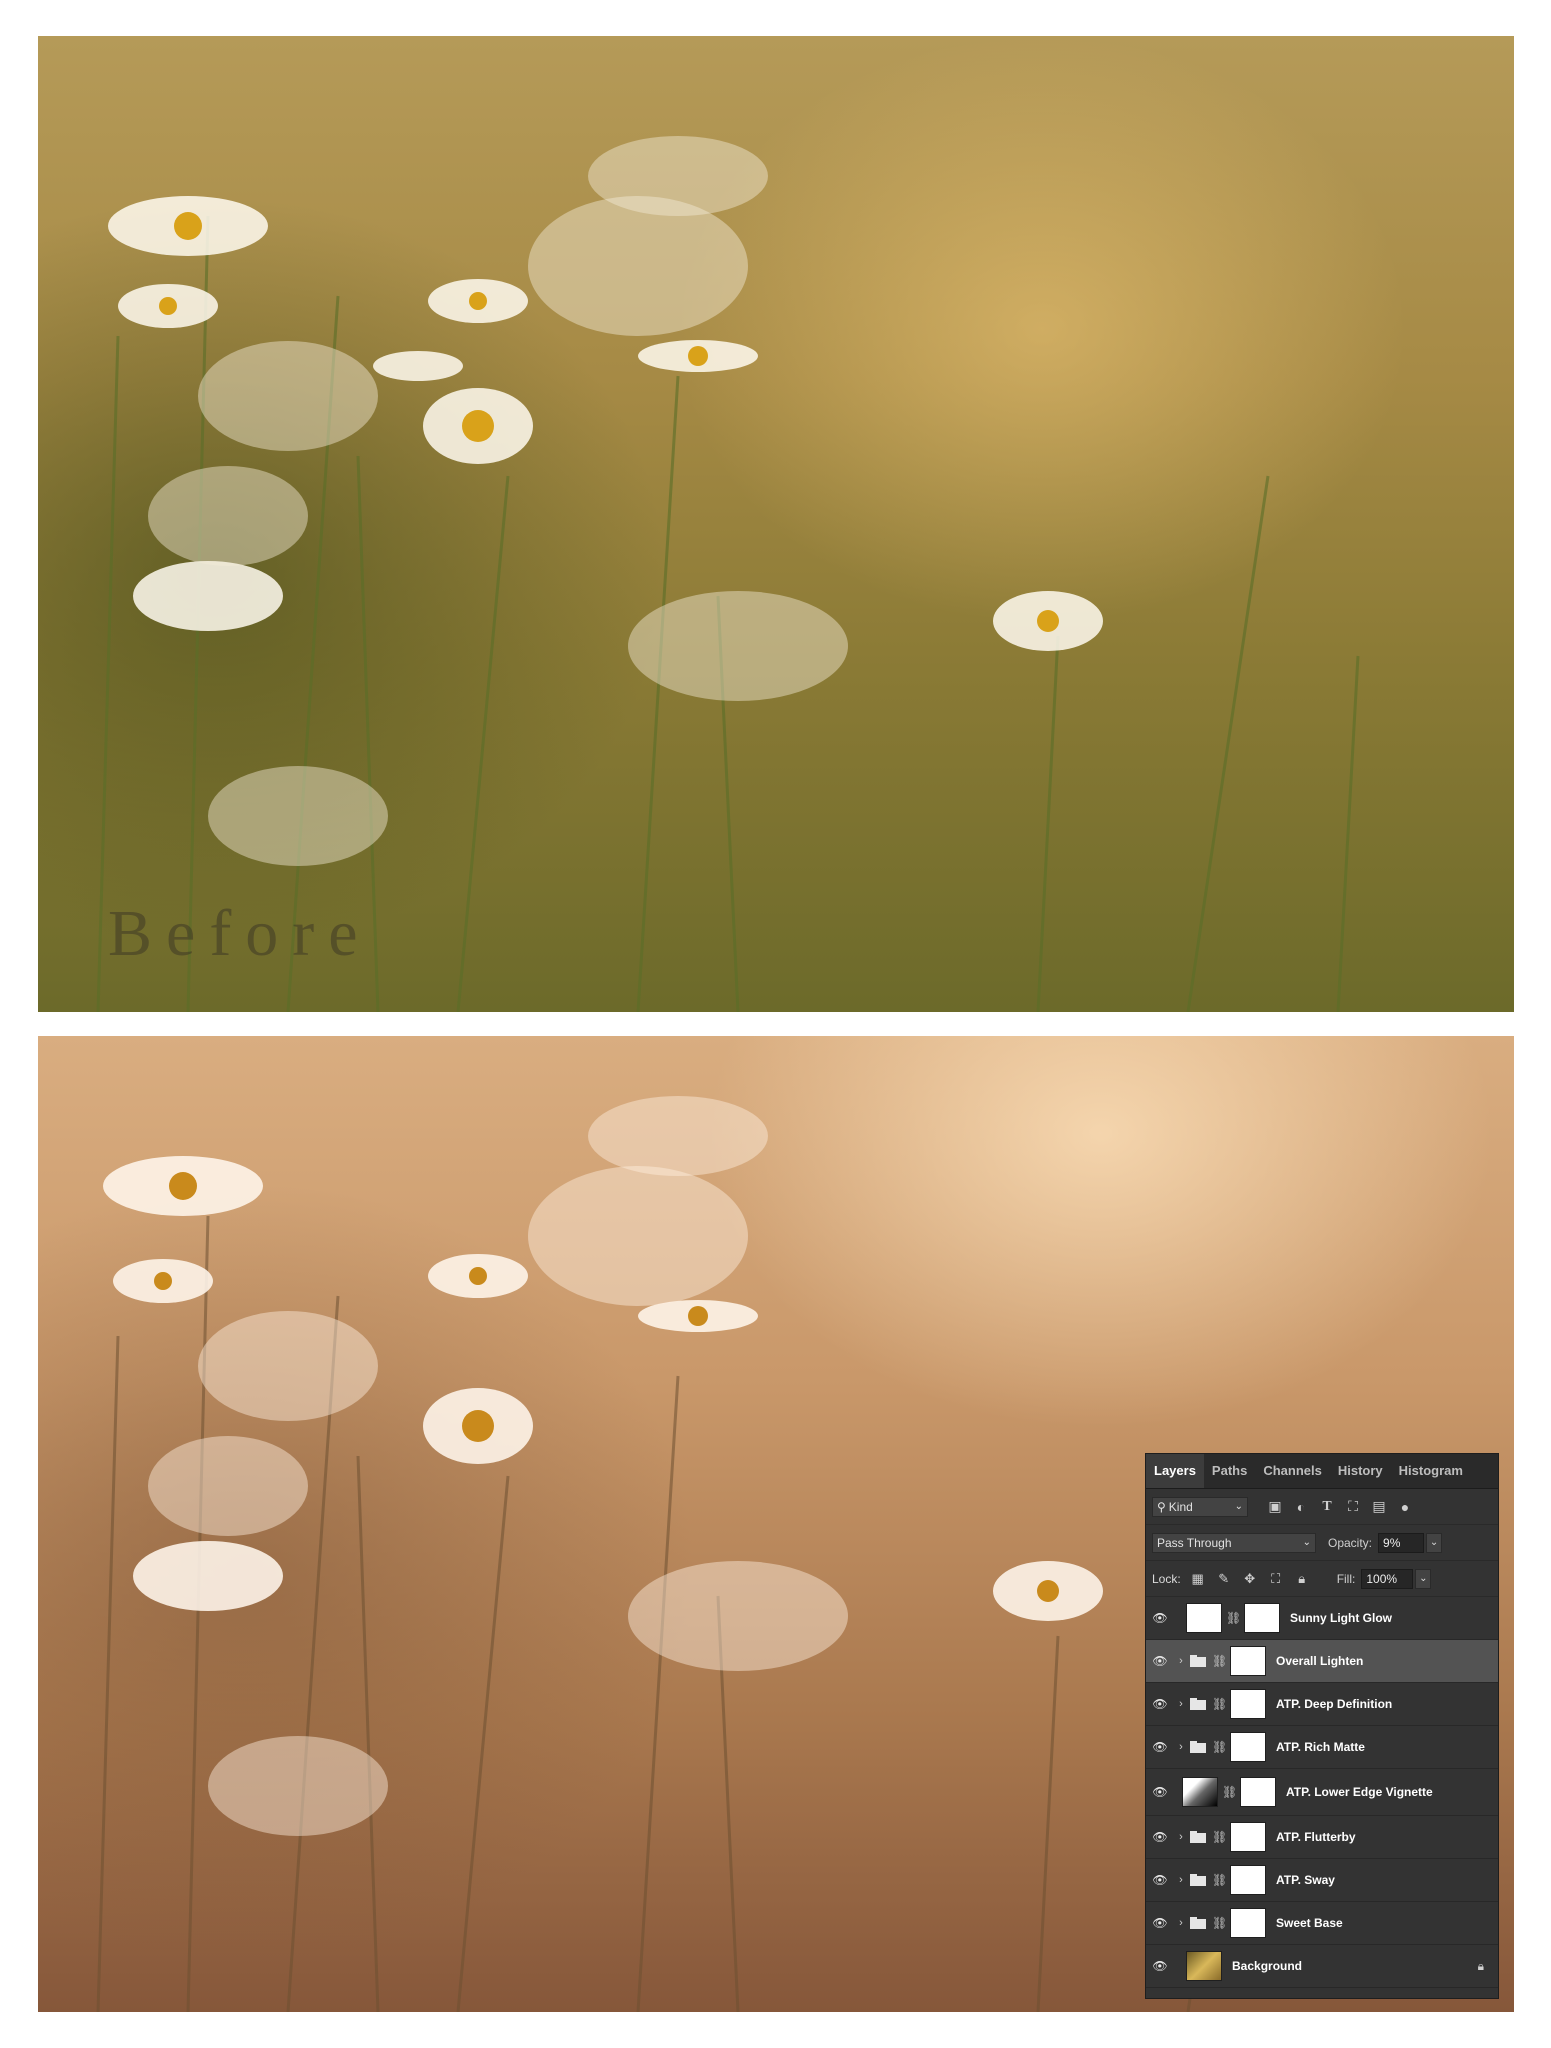 This screenshot has width=1551, height=2048. I want to click on gradient-fill-thumbnail, so click(1200, 1792).